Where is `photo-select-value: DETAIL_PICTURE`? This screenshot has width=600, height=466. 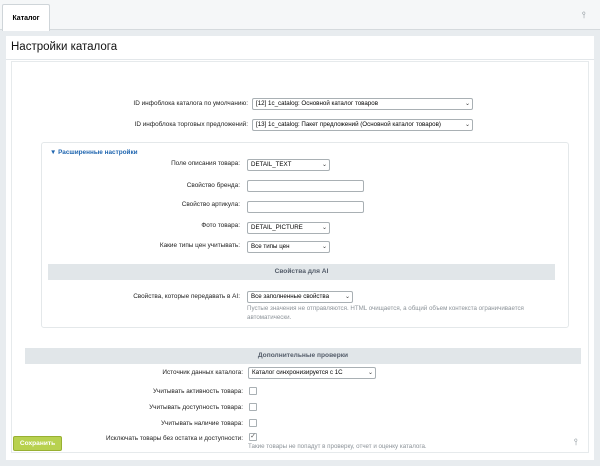
photo-select-value: DETAIL_PICTURE is located at coordinates (277, 227).